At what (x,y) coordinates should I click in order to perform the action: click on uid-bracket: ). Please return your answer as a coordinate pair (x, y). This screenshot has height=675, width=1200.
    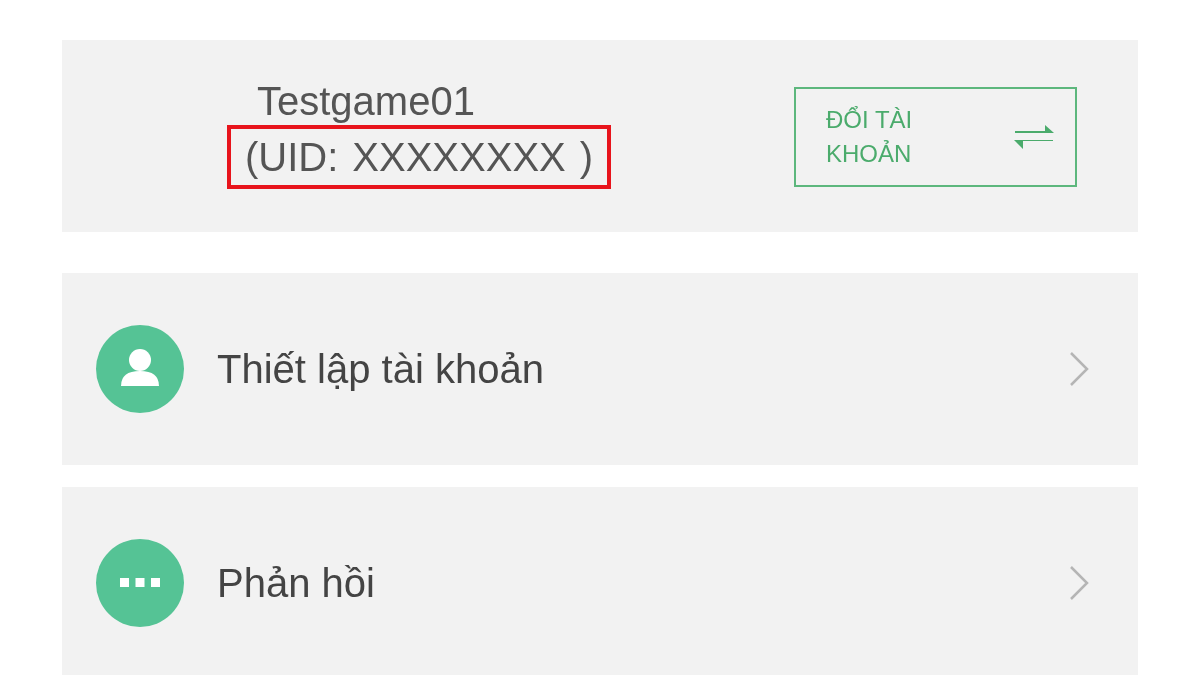
    Looking at the image, I should click on (586, 157).